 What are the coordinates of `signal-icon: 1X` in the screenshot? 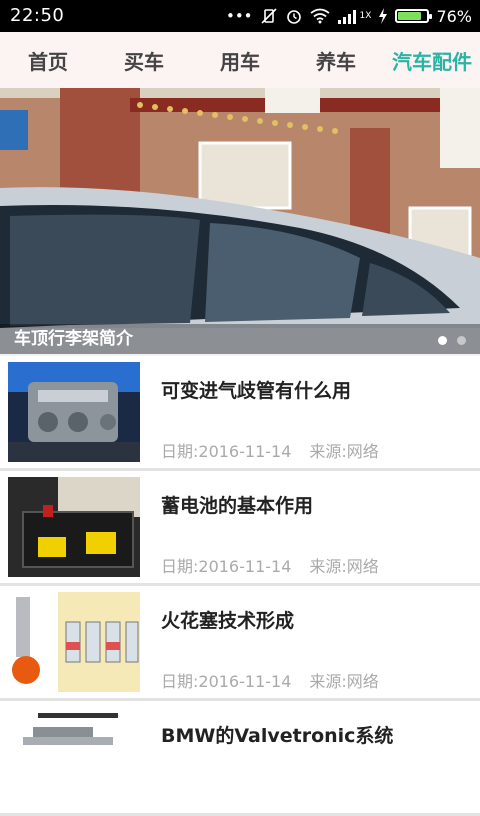 It's located at (354, 16).